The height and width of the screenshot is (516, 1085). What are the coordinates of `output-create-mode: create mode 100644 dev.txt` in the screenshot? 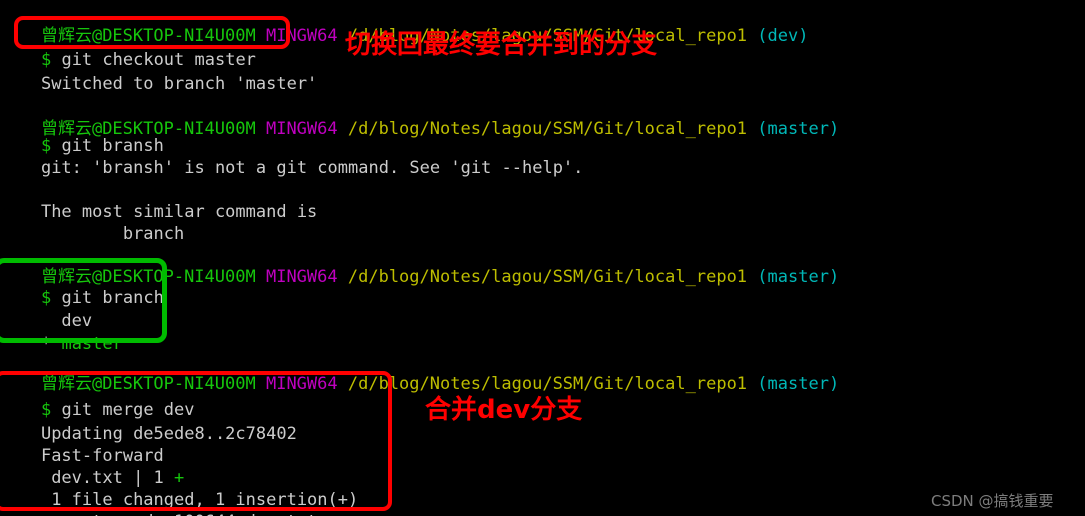 It's located at (158, 501).